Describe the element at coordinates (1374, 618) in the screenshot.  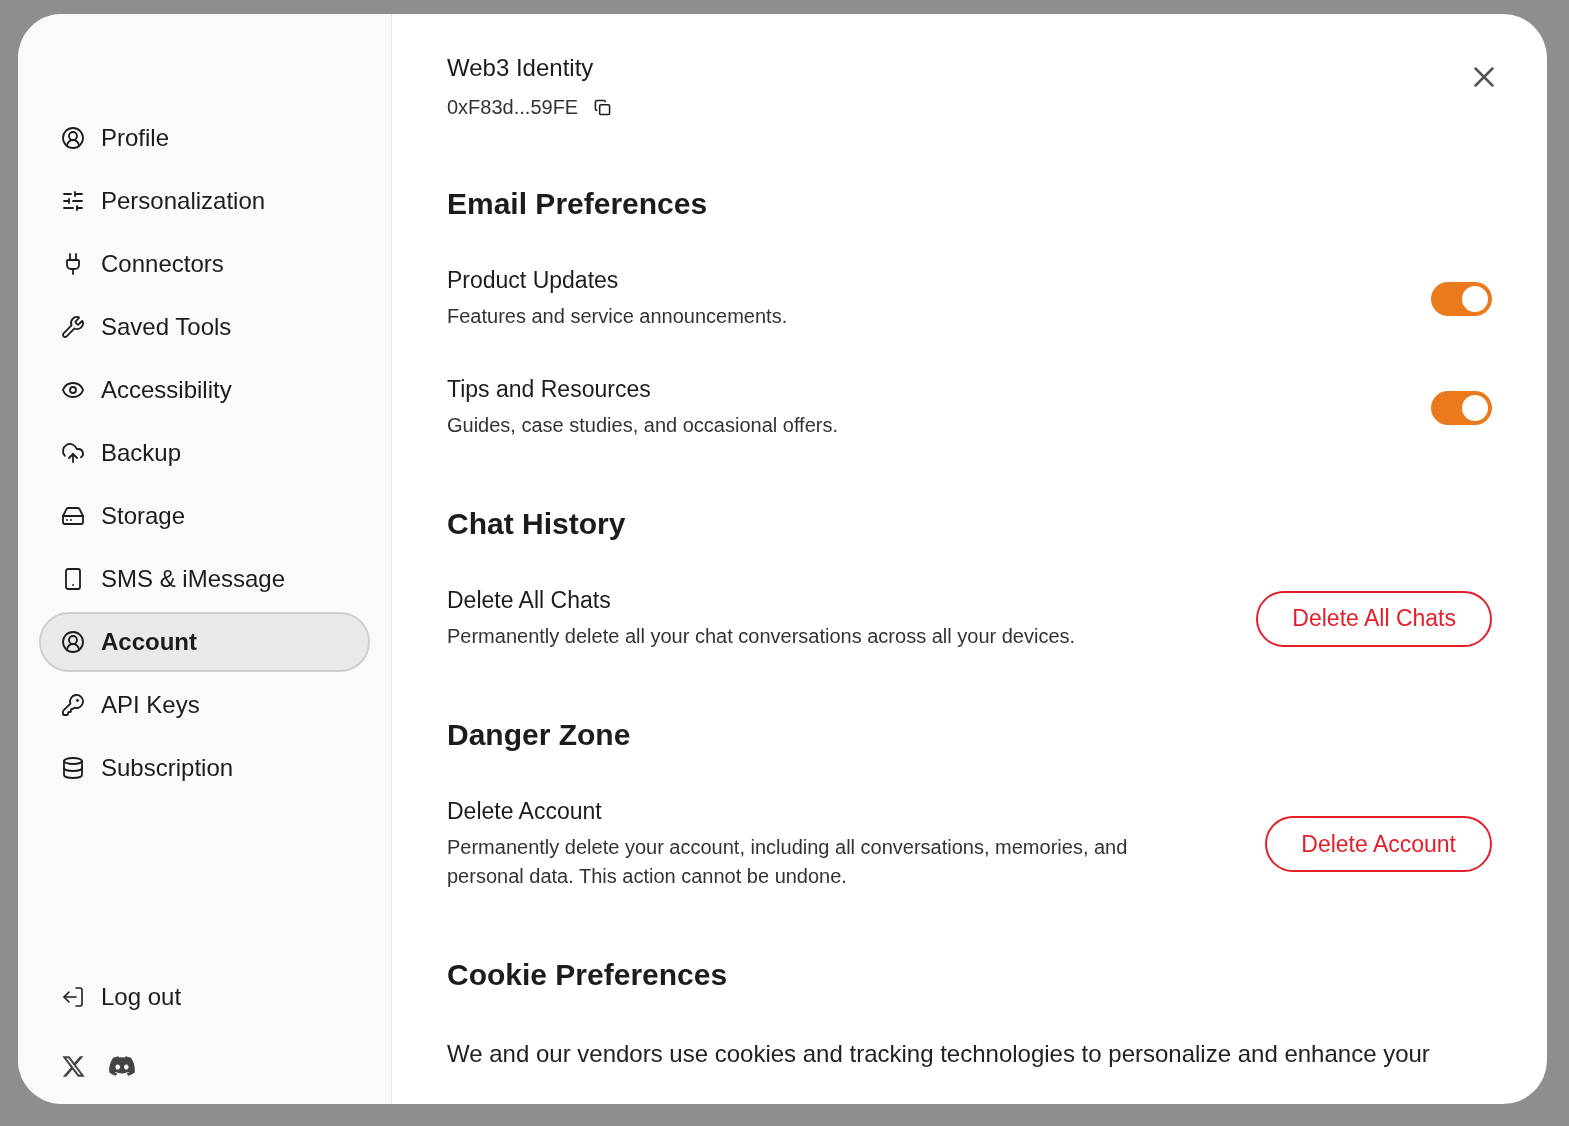
I see `delete-button: Delete All Chats` at that location.